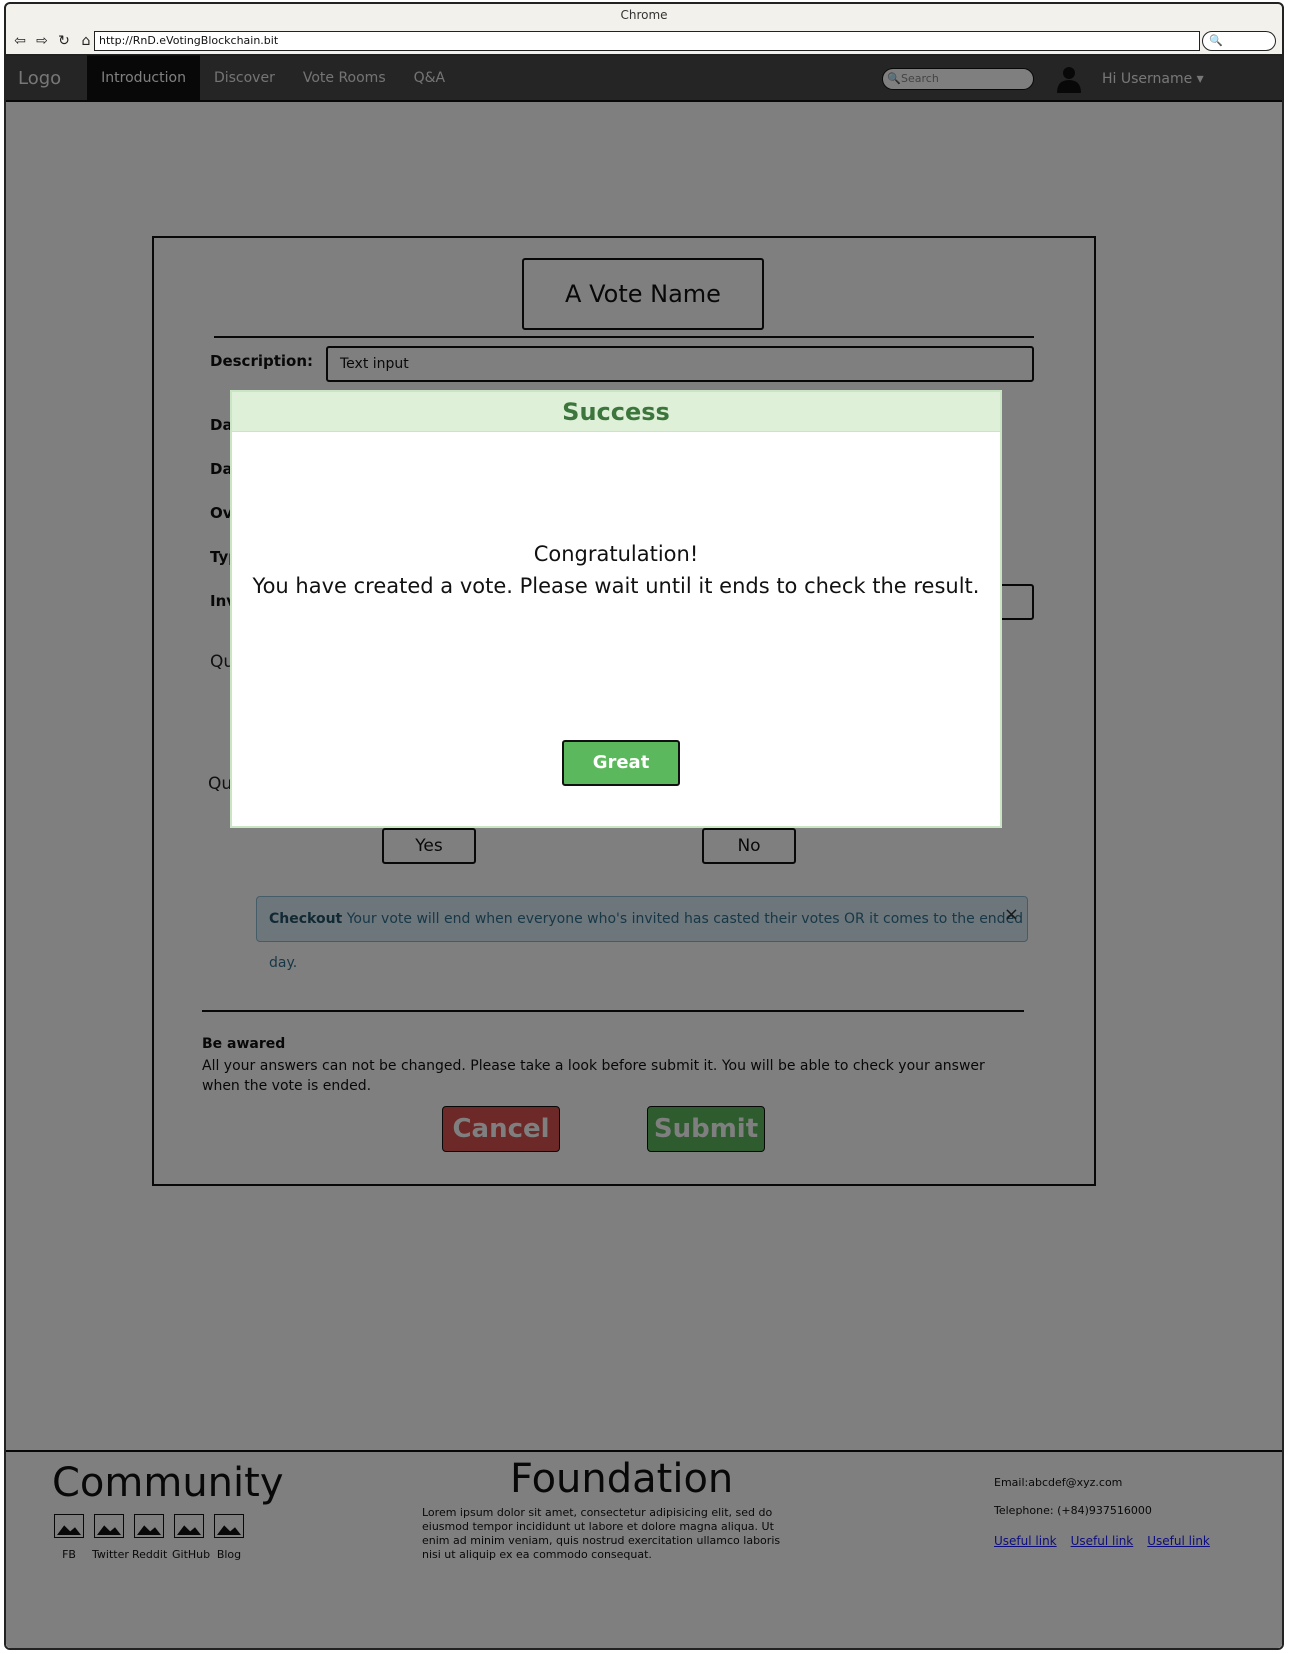 The height and width of the screenshot is (1654, 1290). I want to click on home-icon: ⌂, so click(86, 41).